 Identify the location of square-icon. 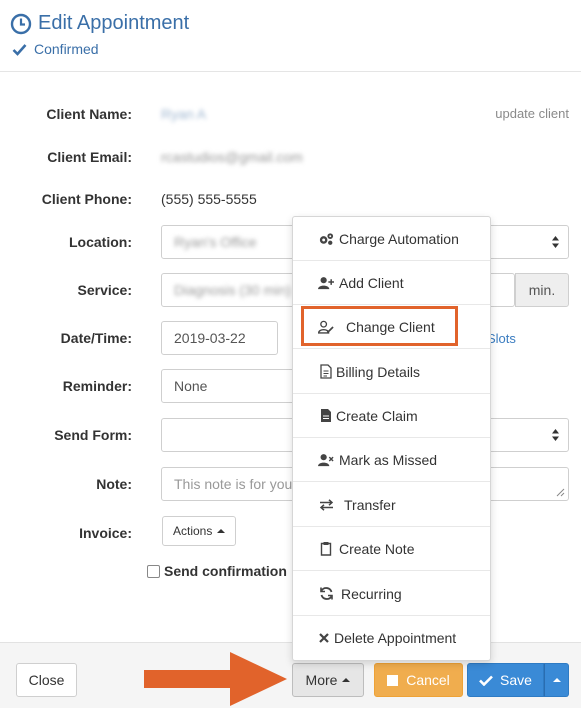
(393, 680).